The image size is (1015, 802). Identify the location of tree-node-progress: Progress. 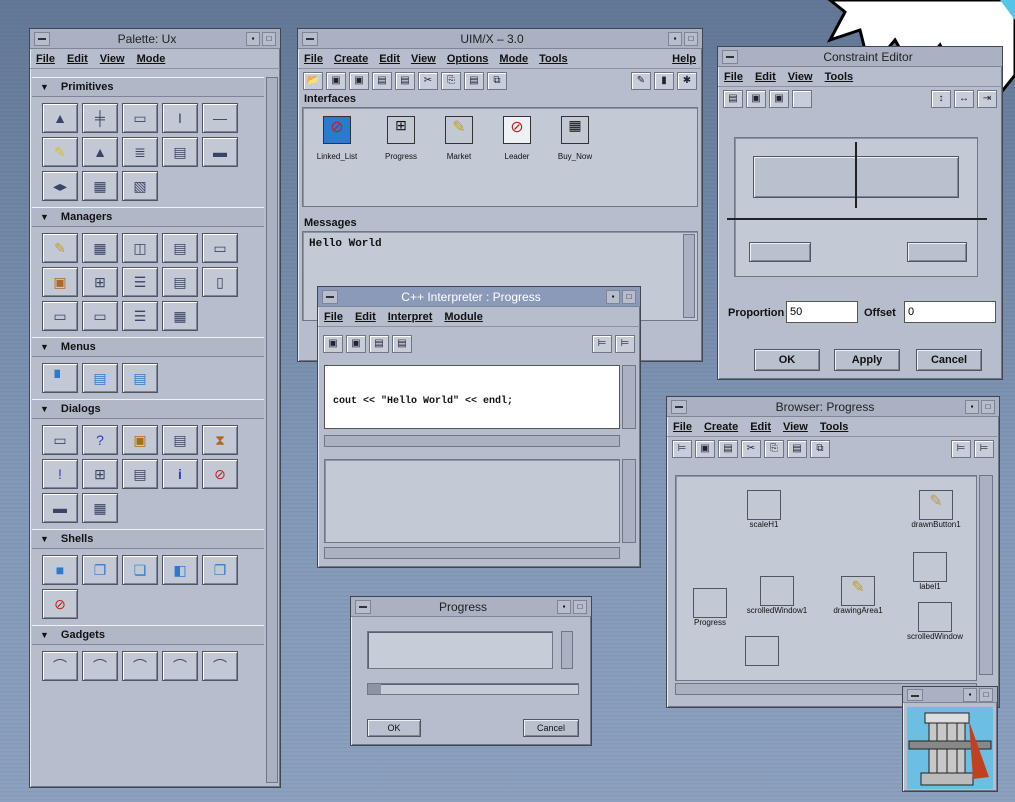
(710, 612).